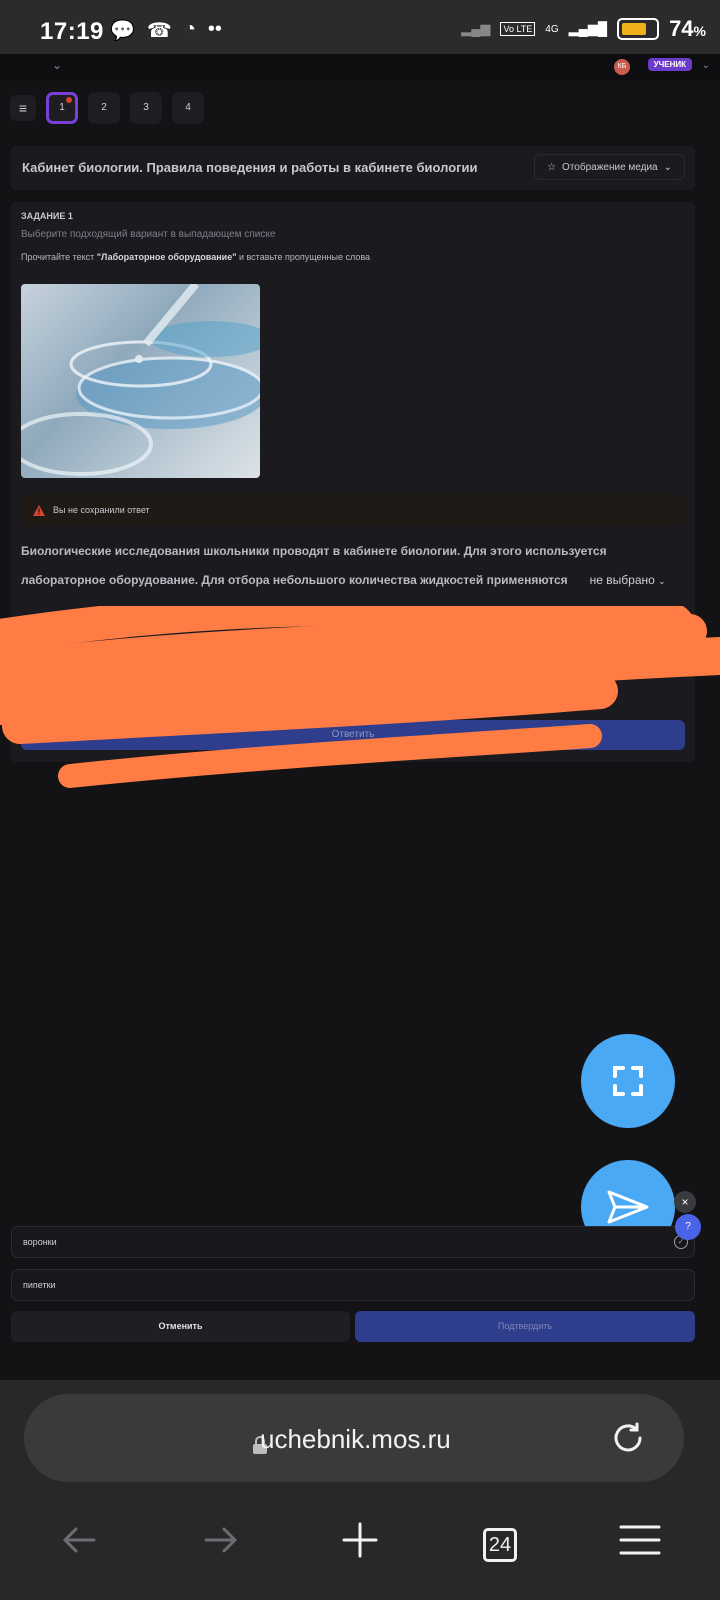  I want to click on battery-icon, so click(638, 29).